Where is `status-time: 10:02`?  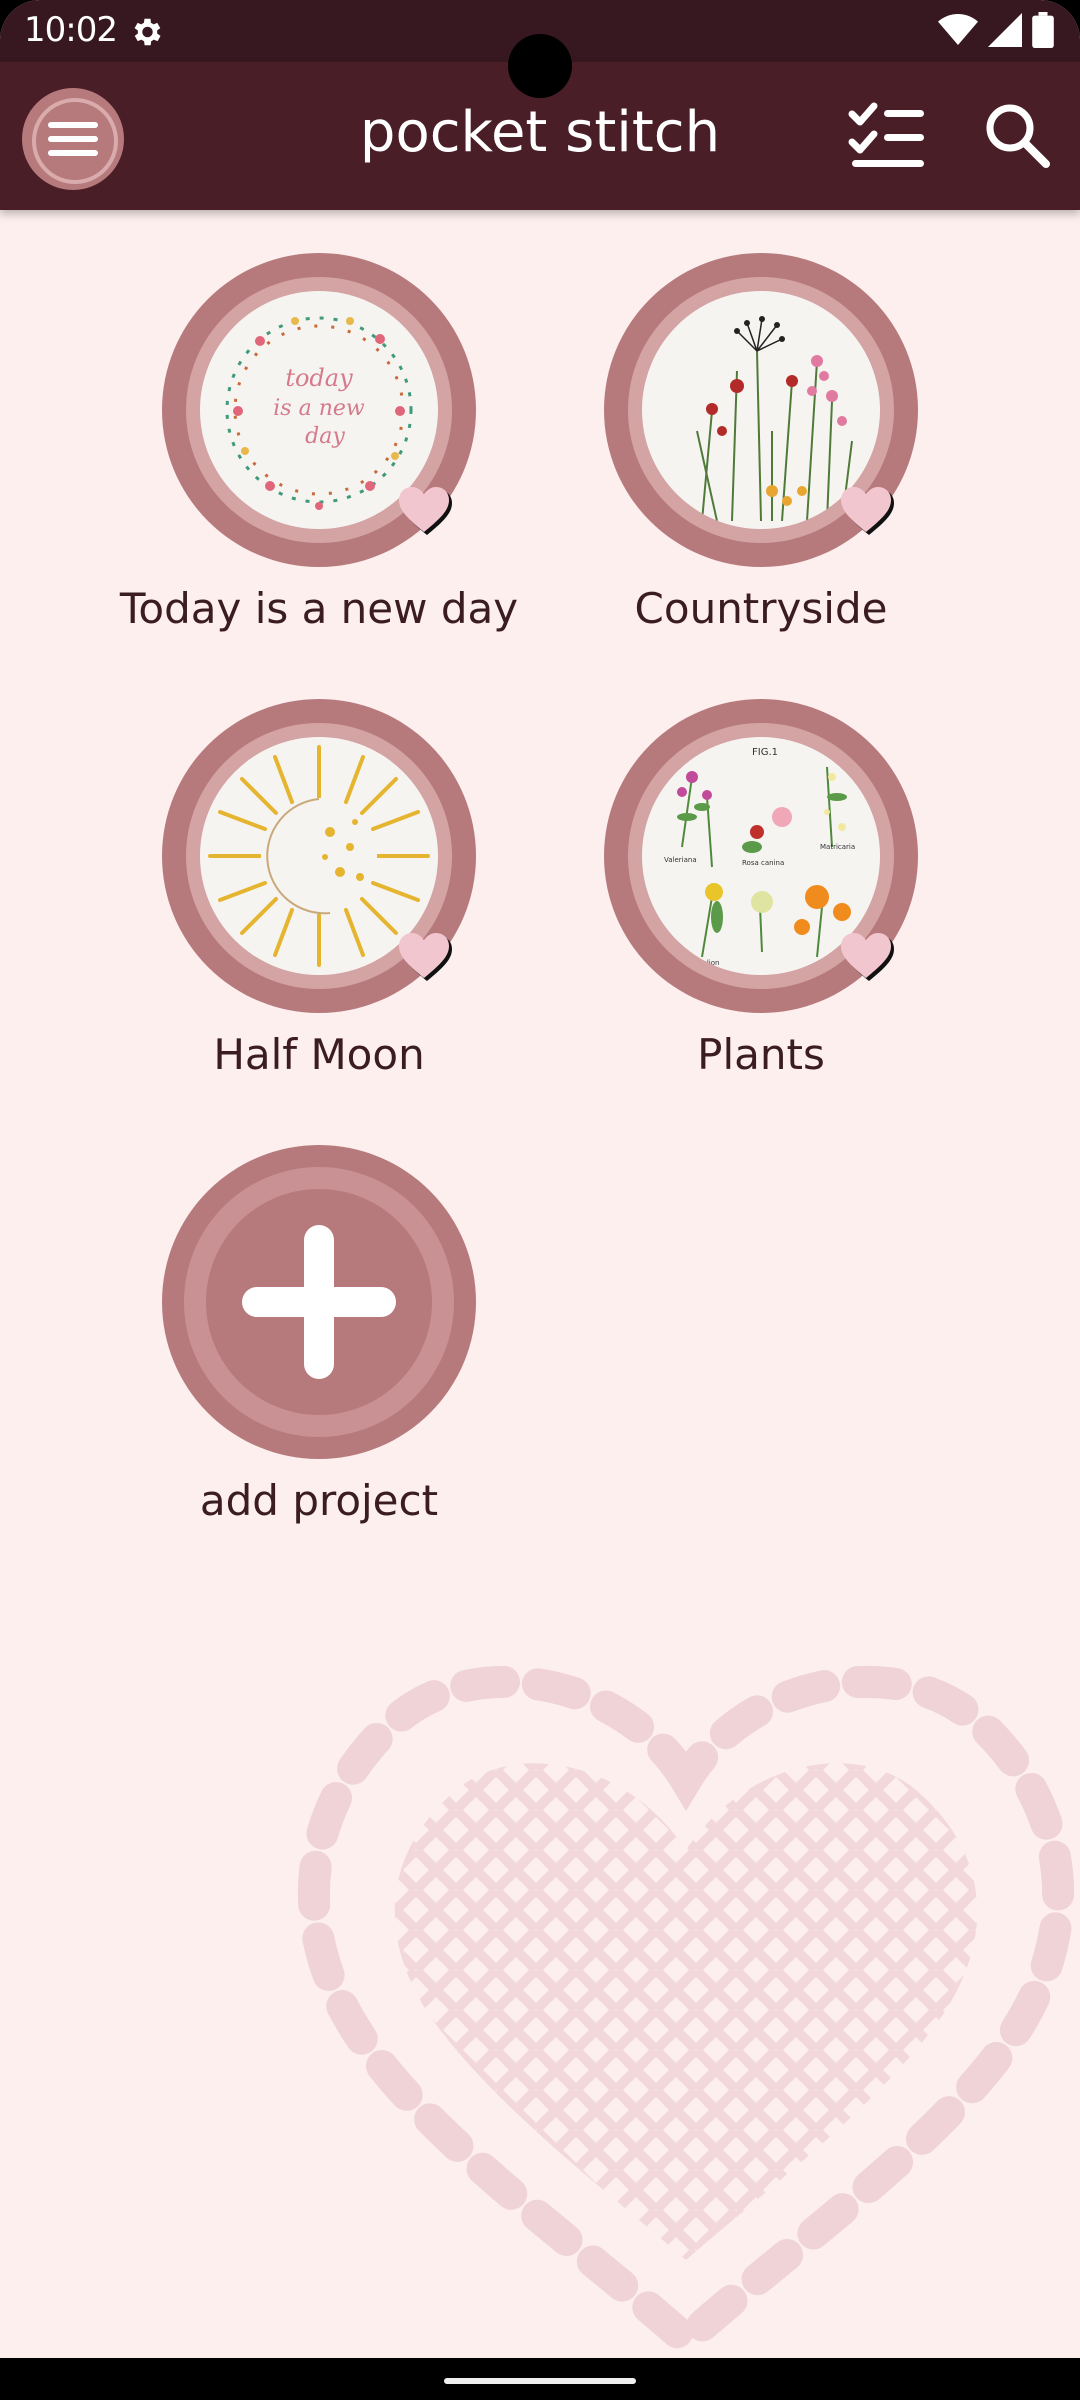
status-time: 10:02 is located at coordinates (71, 30).